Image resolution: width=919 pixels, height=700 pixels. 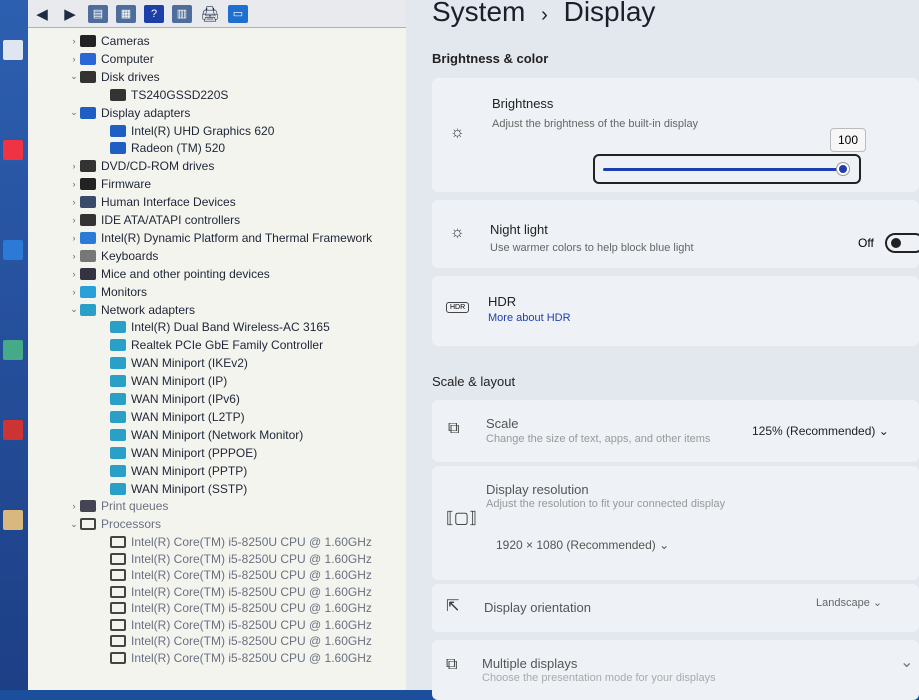 I want to click on tree-item: ⌄ Display adapters, so click(x=129, y=113).